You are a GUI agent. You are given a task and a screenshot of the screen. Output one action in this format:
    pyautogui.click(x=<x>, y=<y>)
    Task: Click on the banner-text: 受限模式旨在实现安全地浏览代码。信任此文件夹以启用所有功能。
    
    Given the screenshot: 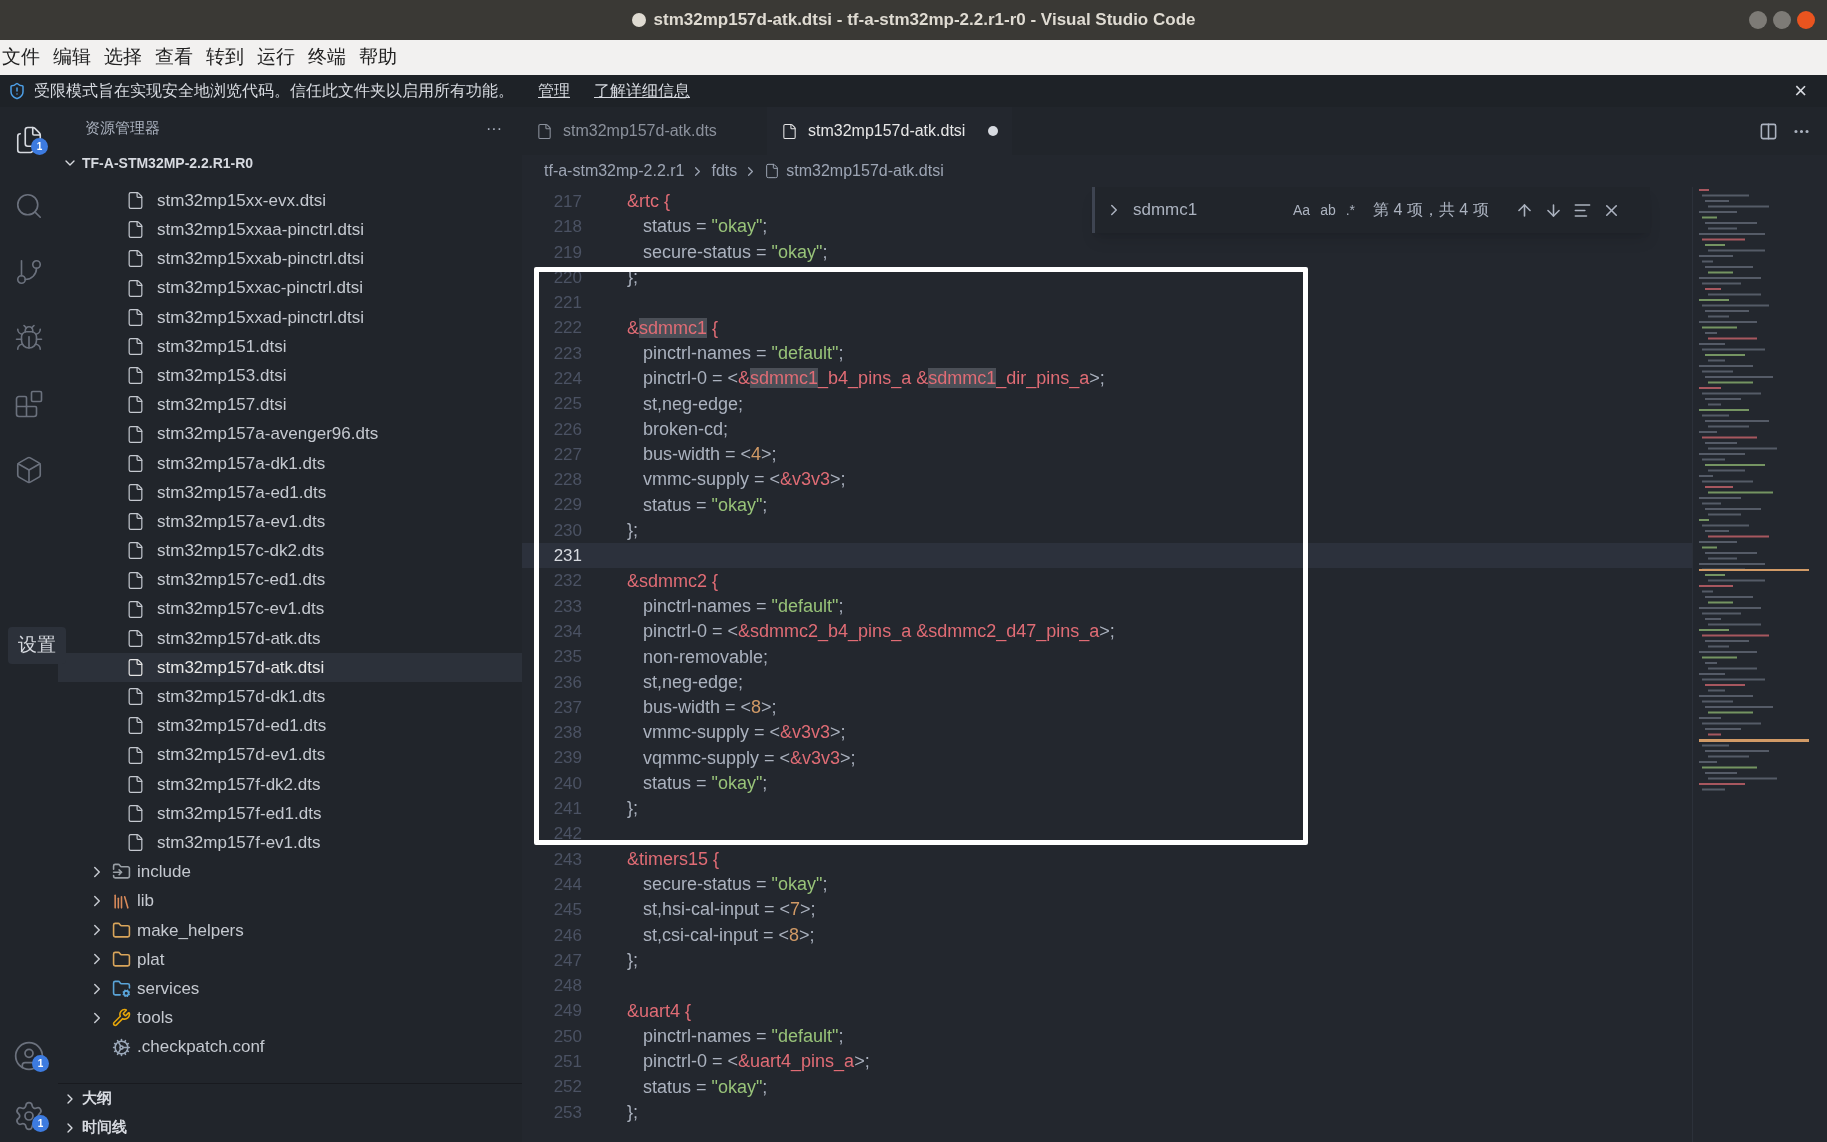 What is the action you would take?
    pyautogui.click(x=274, y=91)
    